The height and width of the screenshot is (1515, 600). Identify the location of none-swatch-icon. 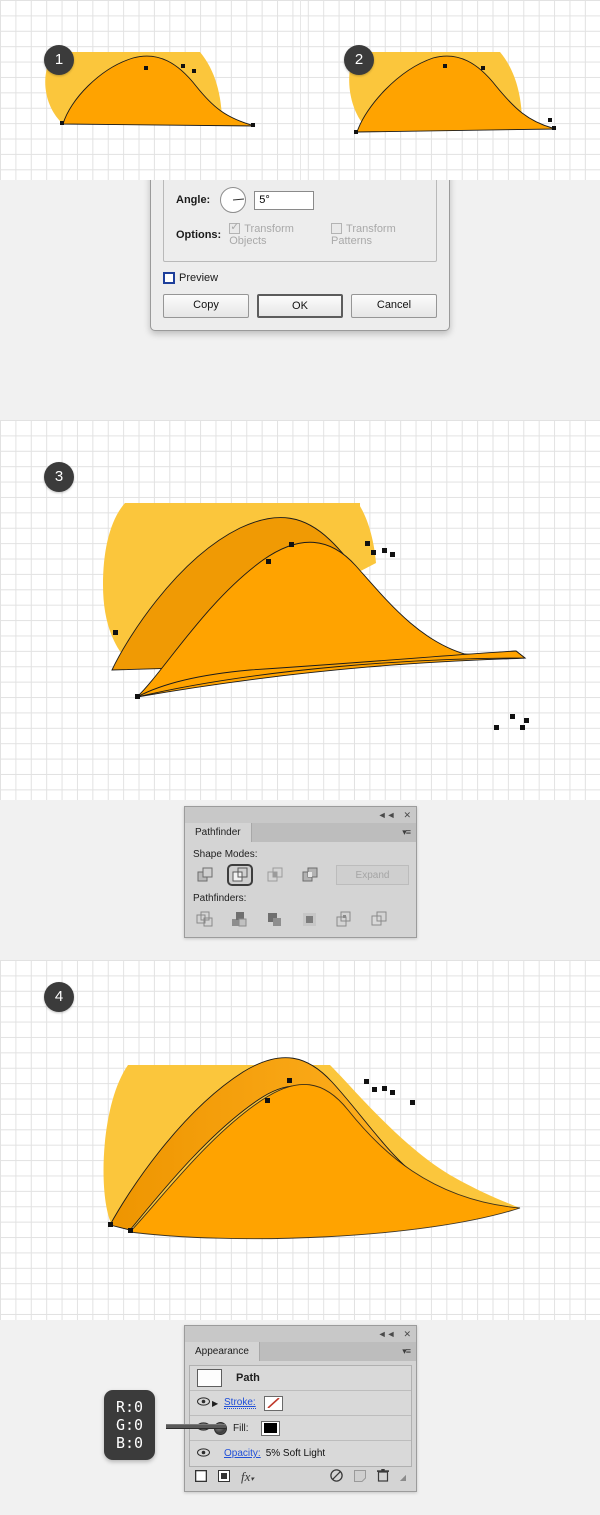
(273, 1403).